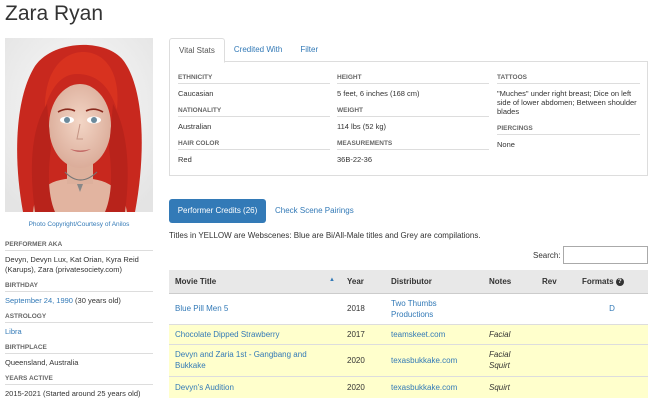  What do you see at coordinates (79, 287) in the screenshot?
I see `bio-birthday-label: BIRTHDAY` at bounding box center [79, 287].